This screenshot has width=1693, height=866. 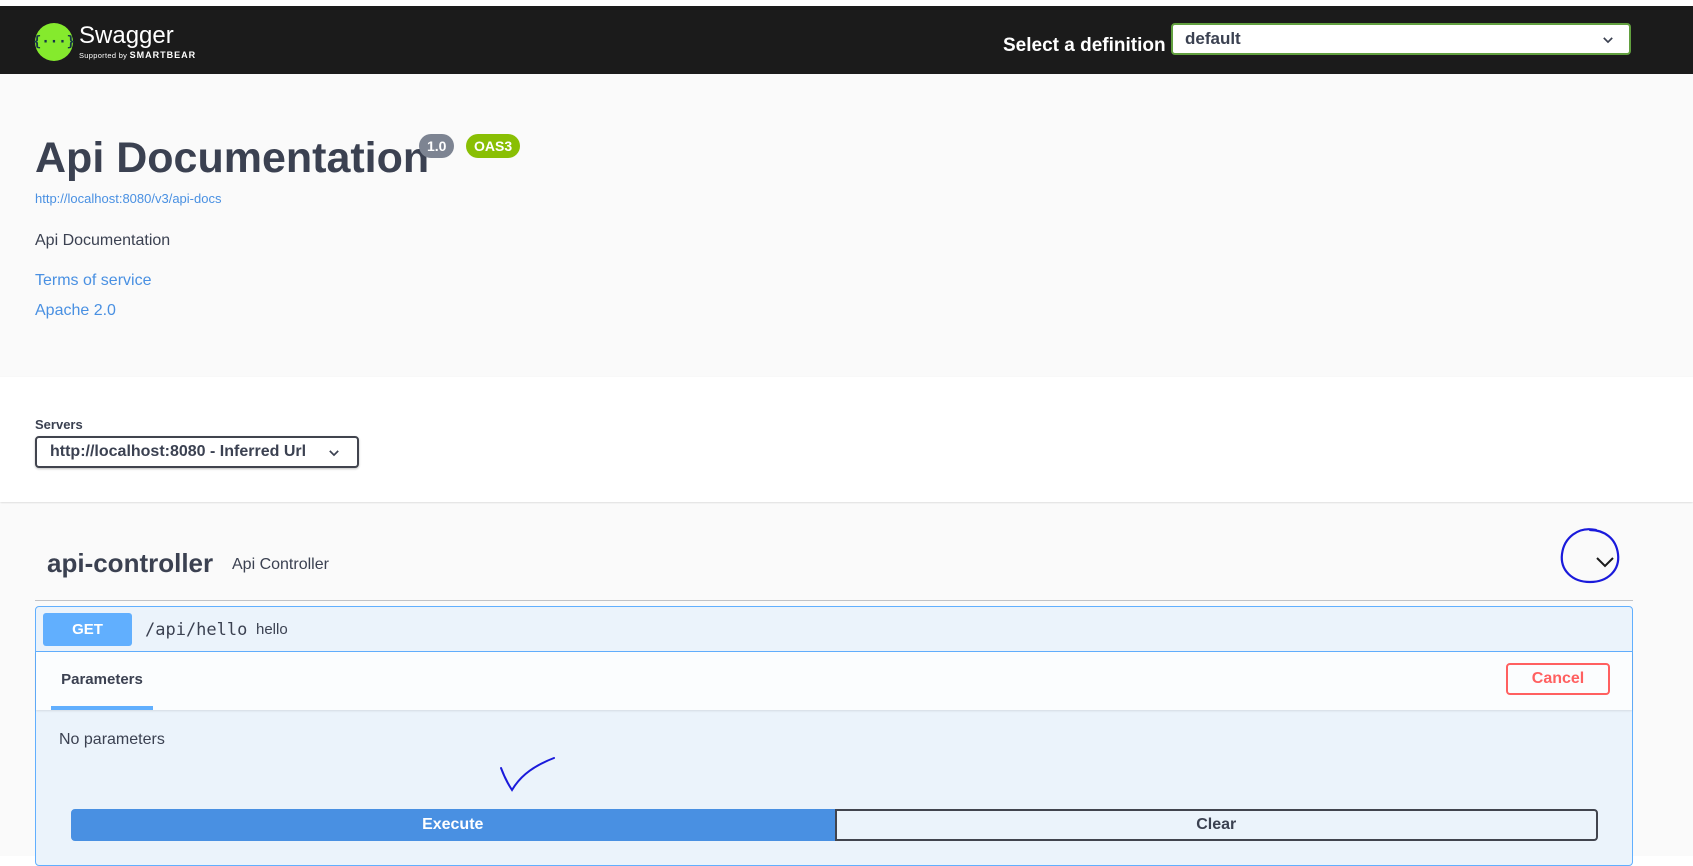 I want to click on operation-summary-text: hello, so click(x=272, y=629).